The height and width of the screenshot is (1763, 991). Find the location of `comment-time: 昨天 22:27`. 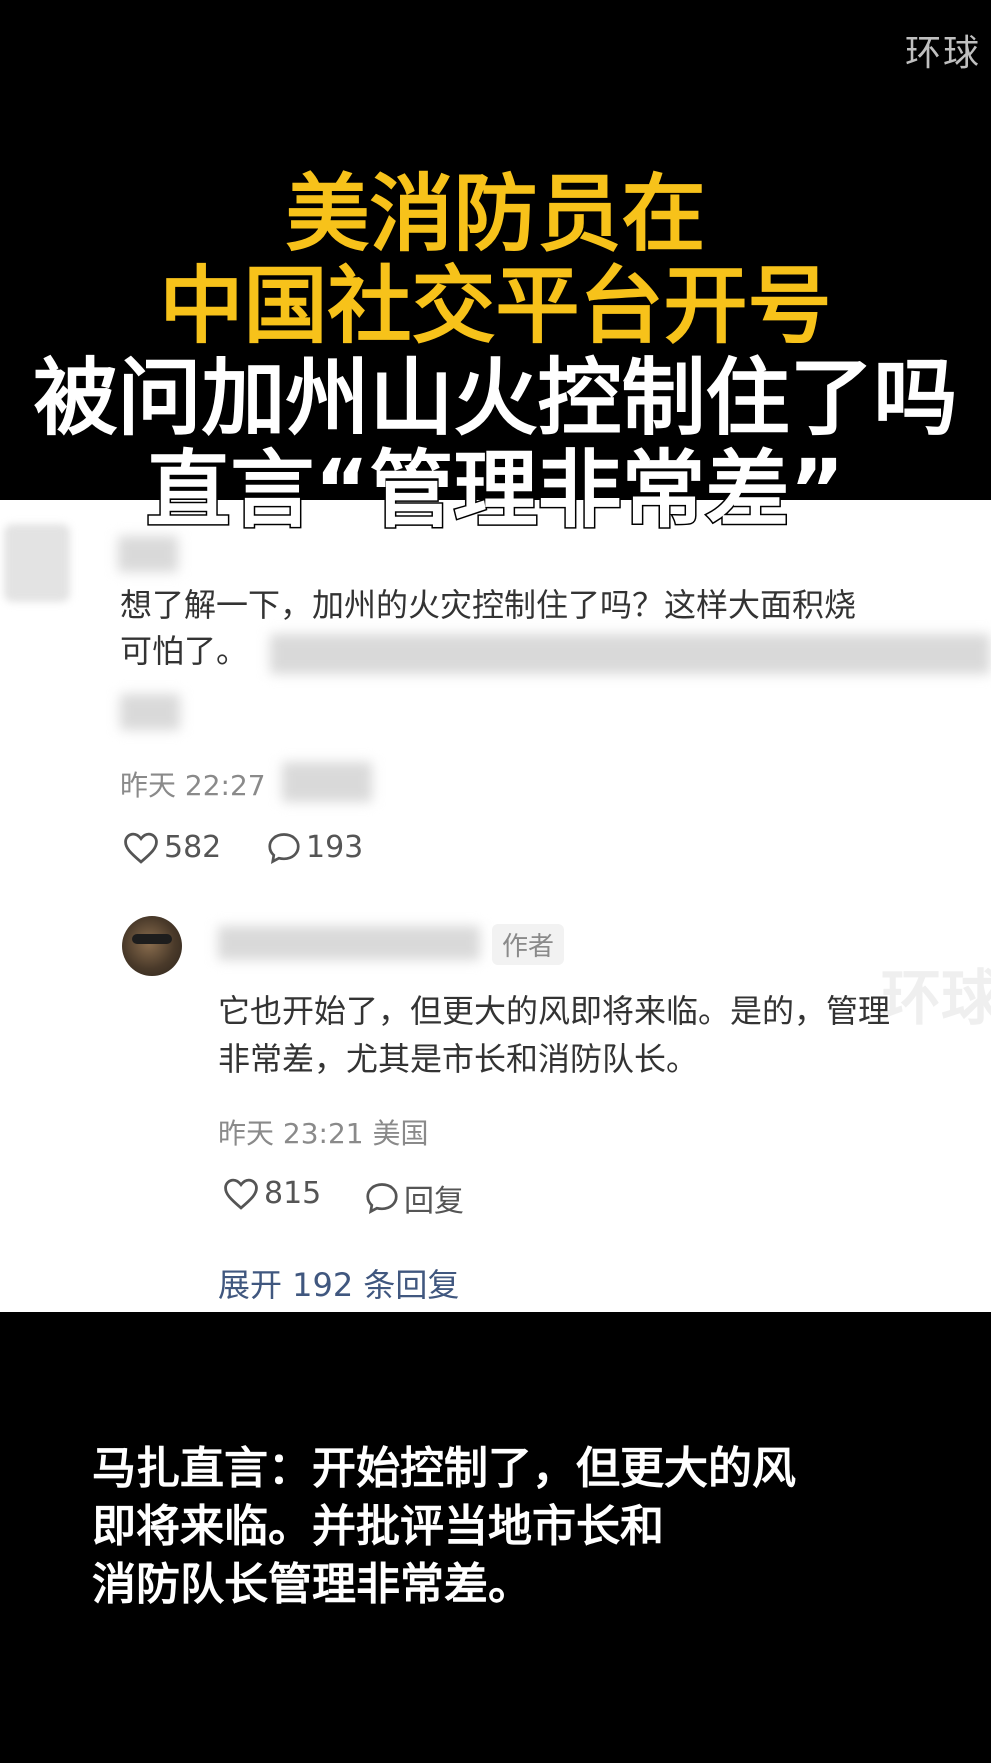

comment-time: 昨天 22:27 is located at coordinates (193, 785).